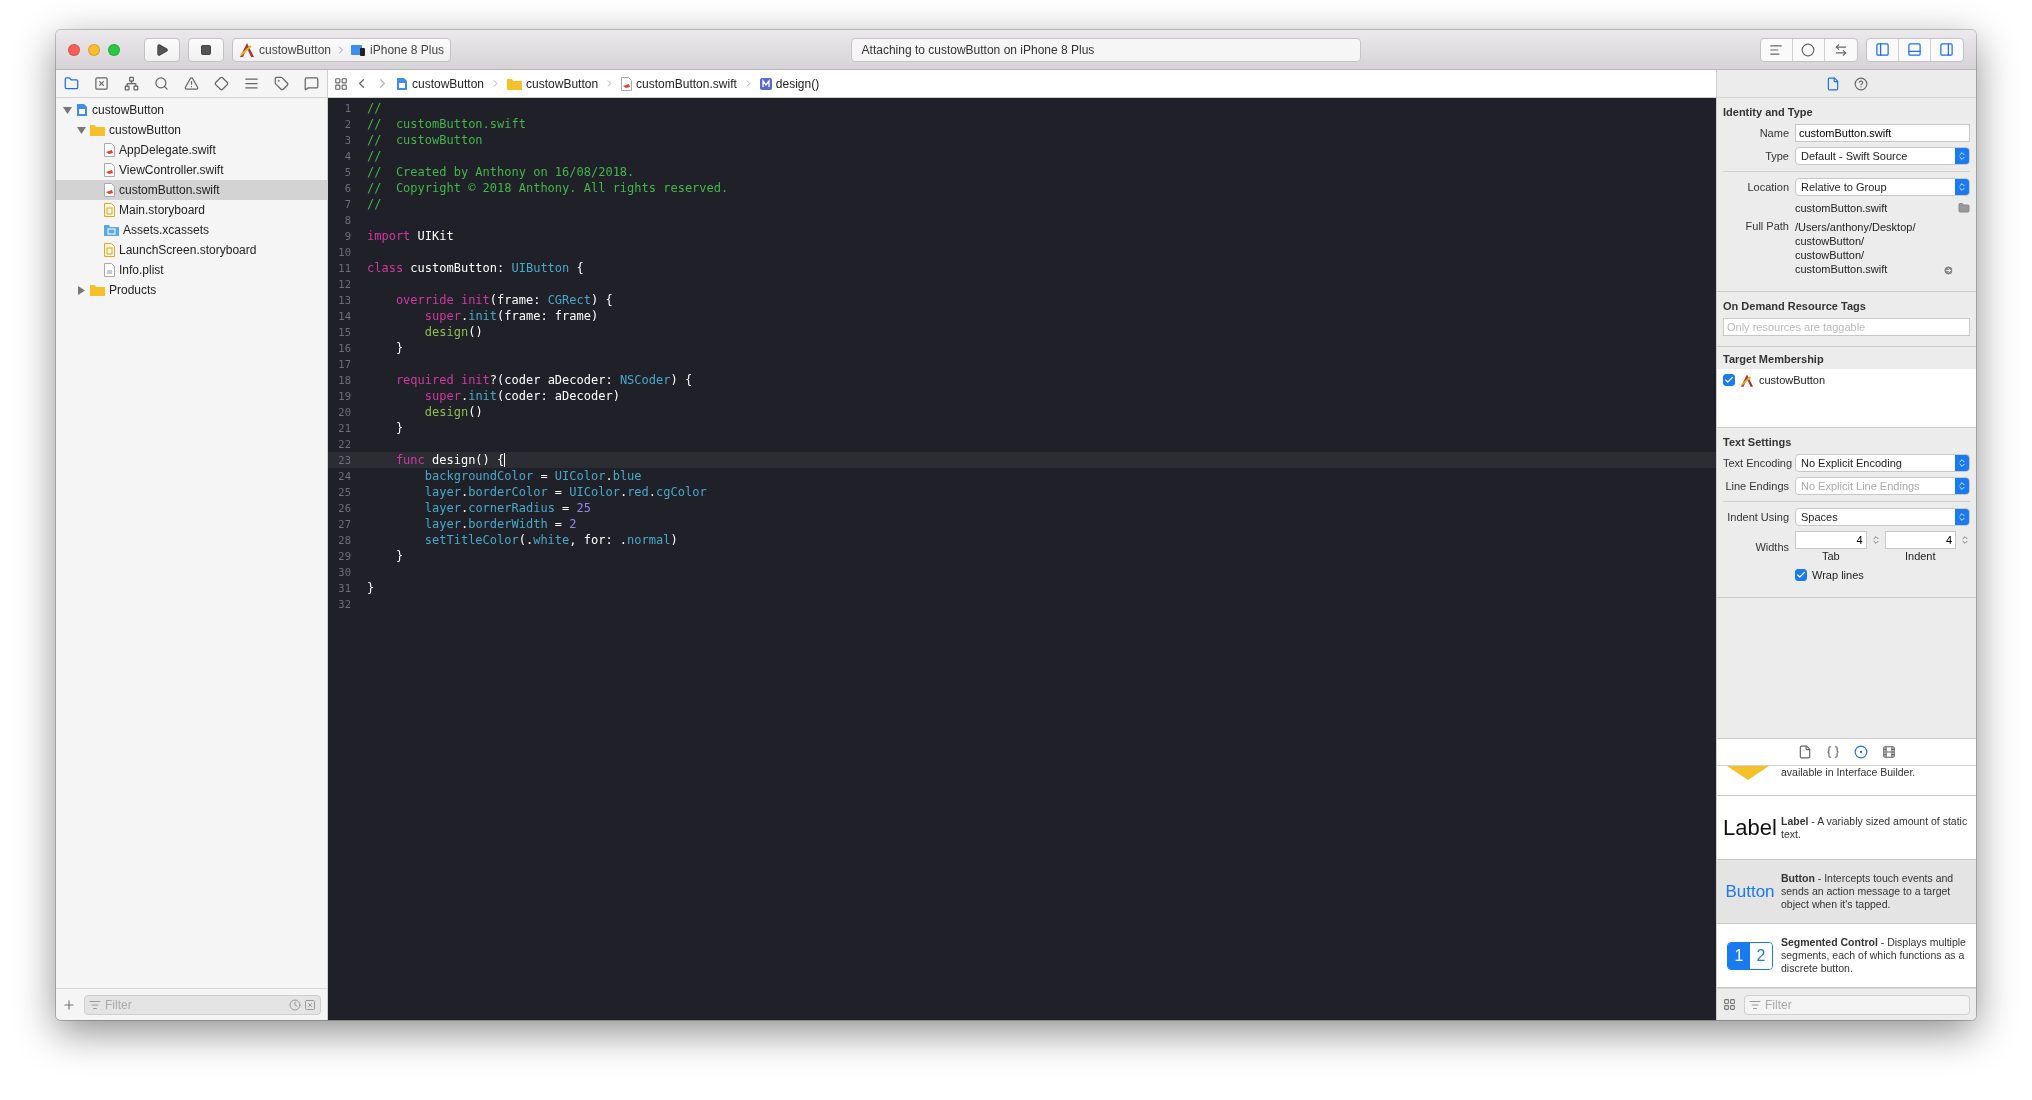  Describe the element at coordinates (344, 460) in the screenshot. I see `line-number: 23` at that location.